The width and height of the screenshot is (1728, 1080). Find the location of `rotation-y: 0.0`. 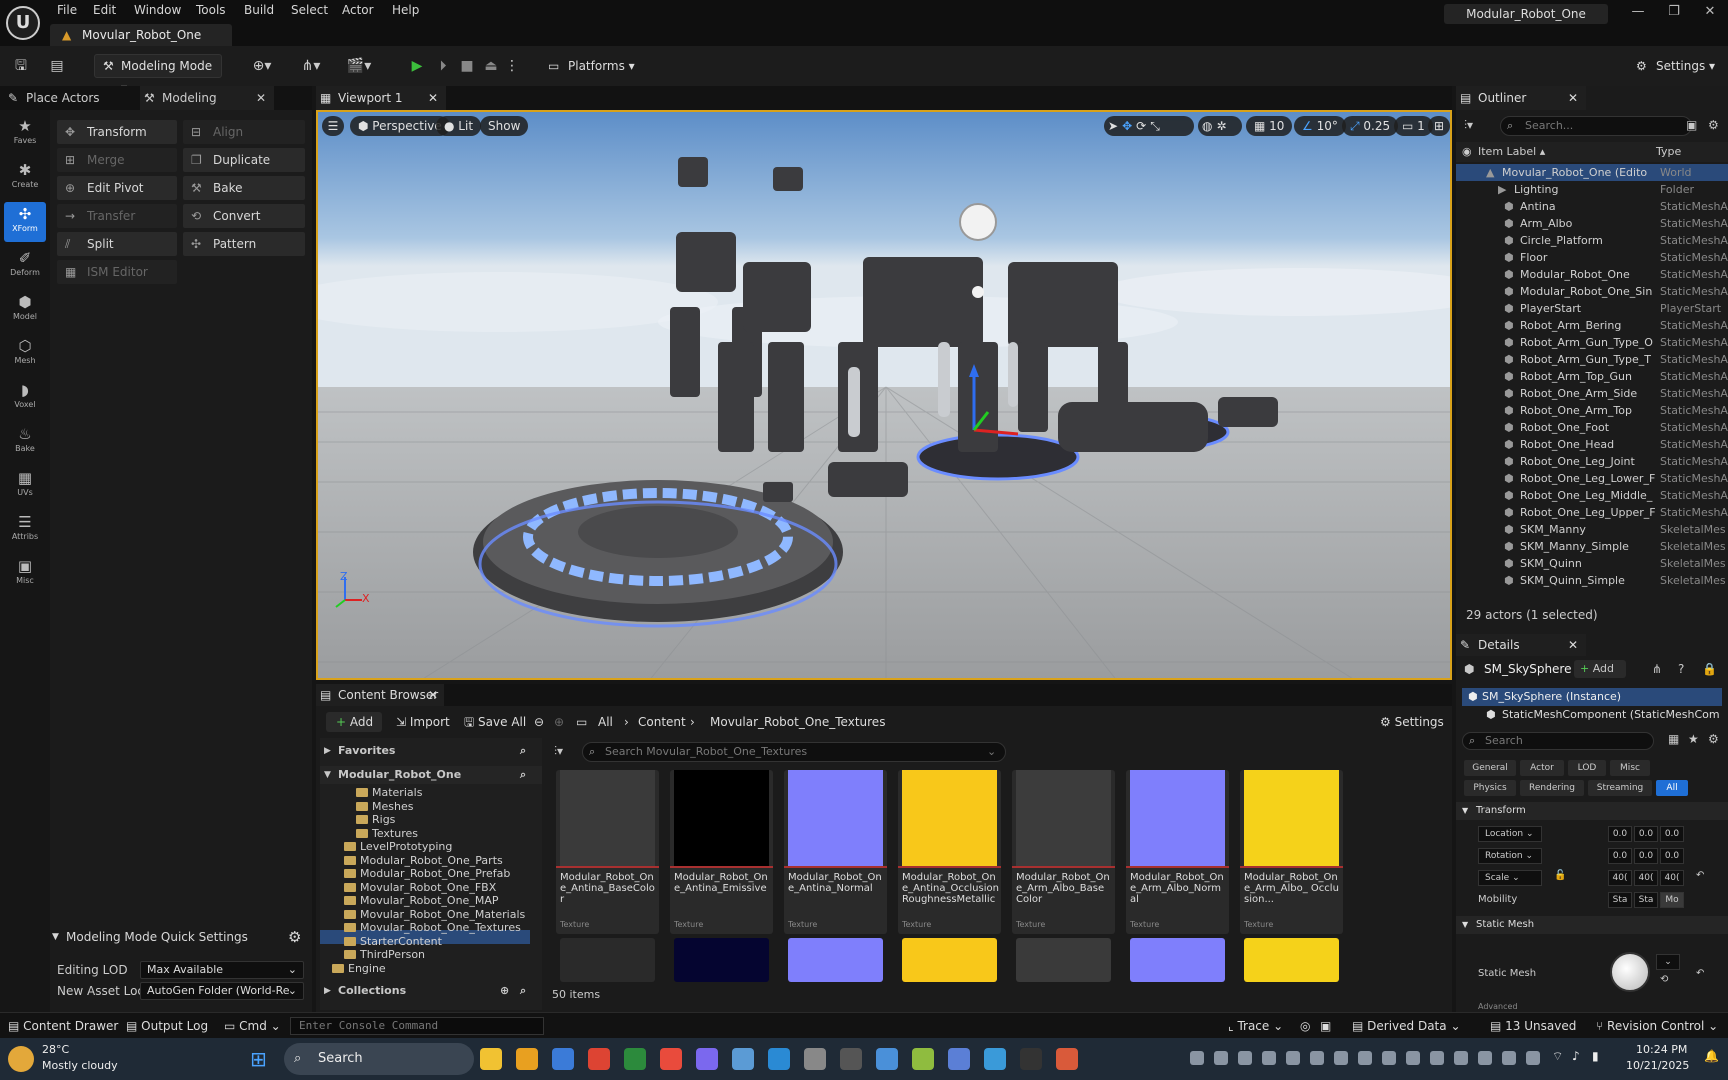

rotation-y: 0.0 is located at coordinates (1646, 856).